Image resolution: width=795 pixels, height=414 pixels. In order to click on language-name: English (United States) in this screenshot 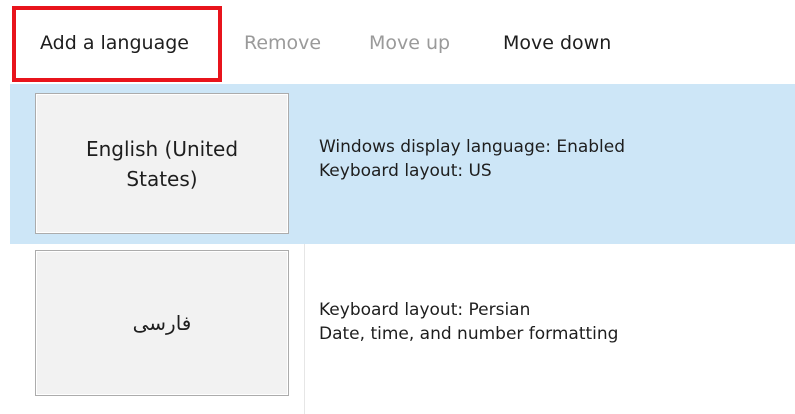, I will do `click(162, 163)`.